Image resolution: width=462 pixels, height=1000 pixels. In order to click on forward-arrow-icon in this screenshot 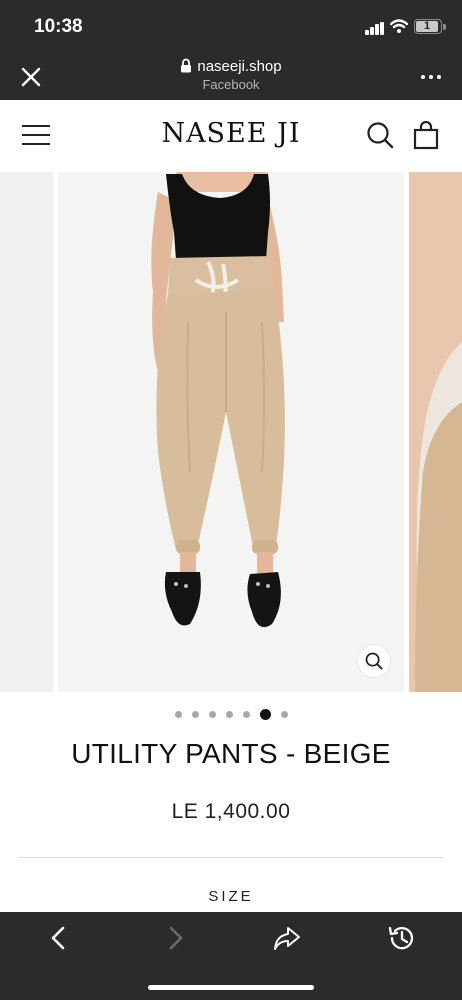, I will do `click(175, 938)`.